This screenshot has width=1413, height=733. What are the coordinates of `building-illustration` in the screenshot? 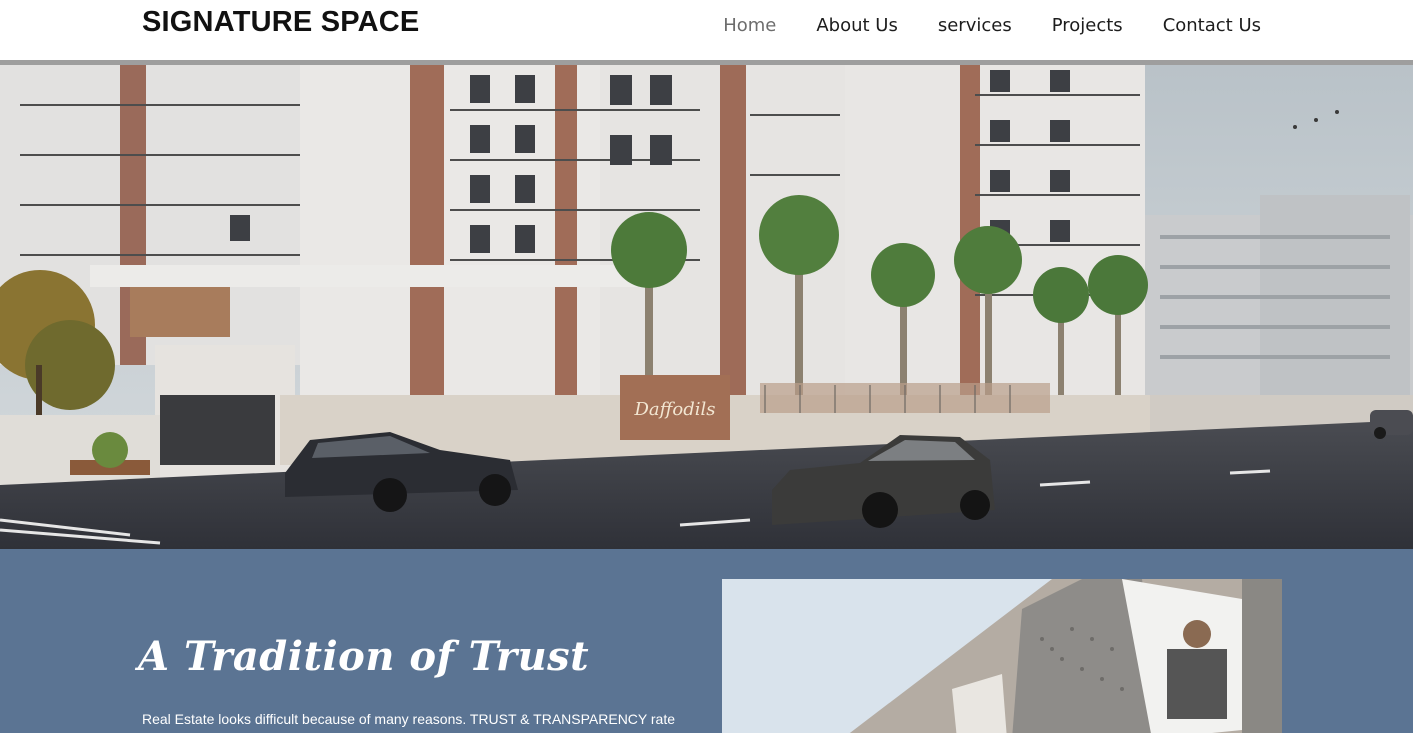 It's located at (1002, 656).